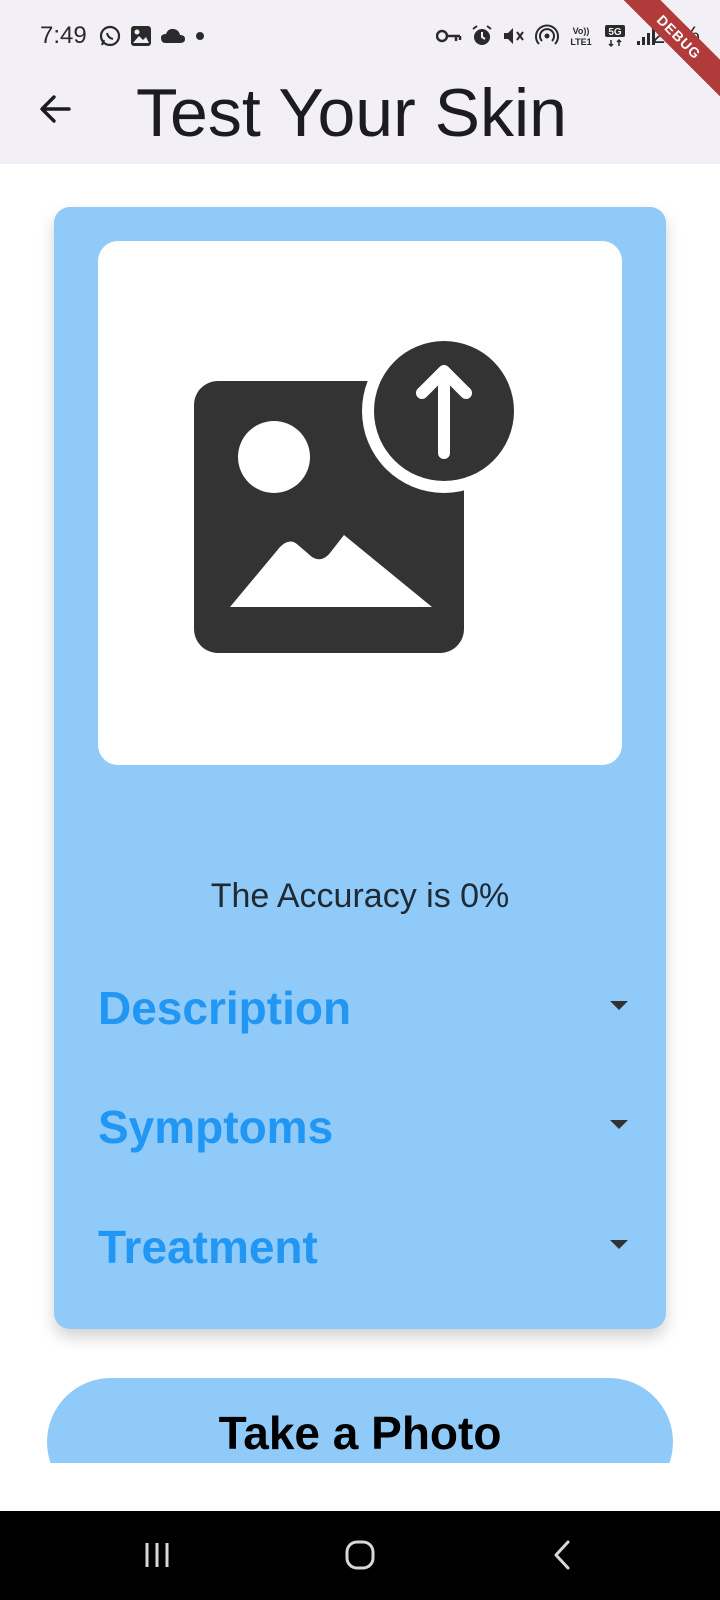  I want to click on recent-apps-icon, so click(157, 1555).